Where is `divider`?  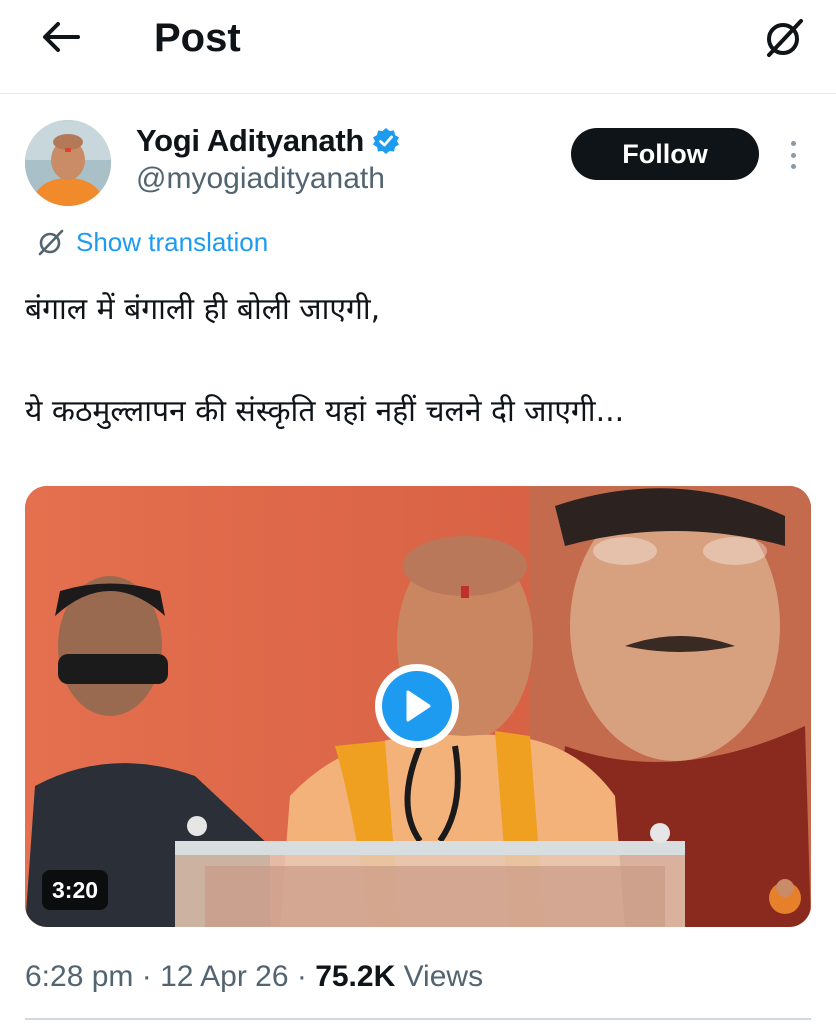 divider is located at coordinates (418, 1023).